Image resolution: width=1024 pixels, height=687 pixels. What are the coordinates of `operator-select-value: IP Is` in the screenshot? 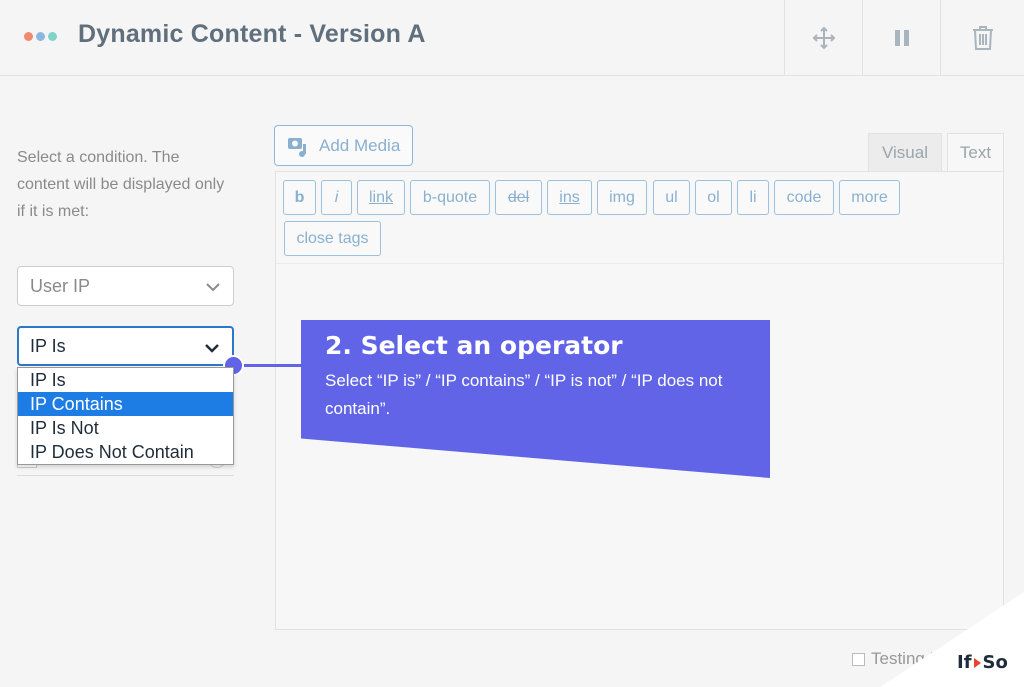 It's located at (48, 345).